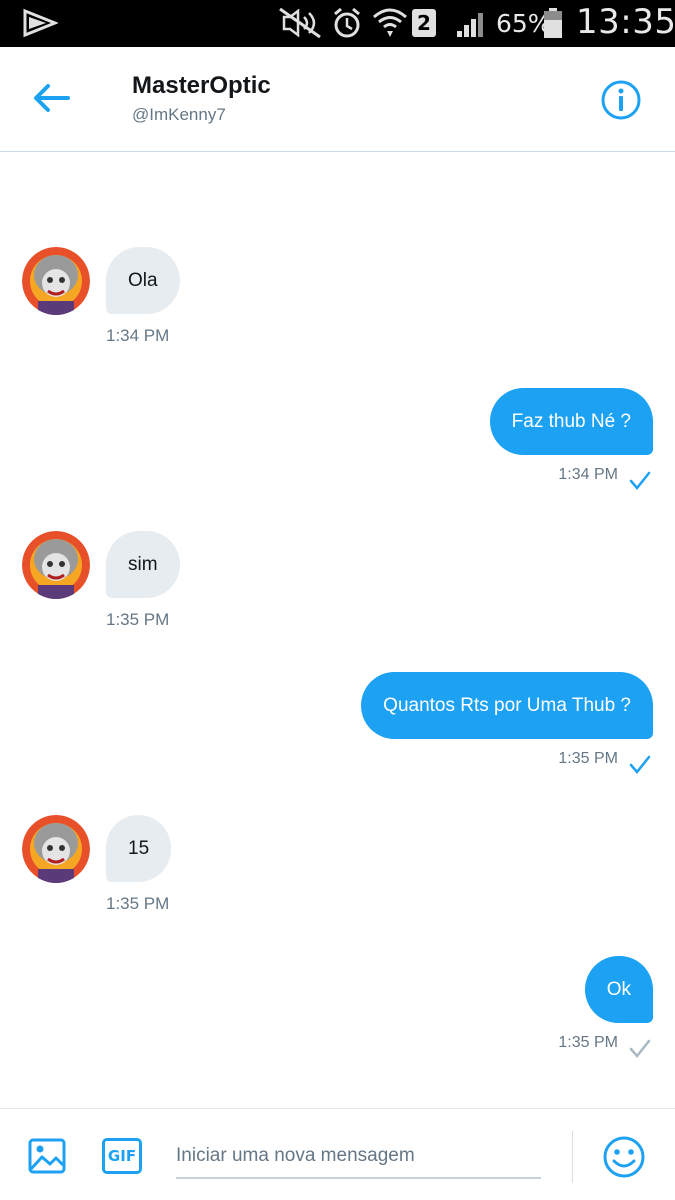  I want to click on arrow-left-icon, so click(51, 98).